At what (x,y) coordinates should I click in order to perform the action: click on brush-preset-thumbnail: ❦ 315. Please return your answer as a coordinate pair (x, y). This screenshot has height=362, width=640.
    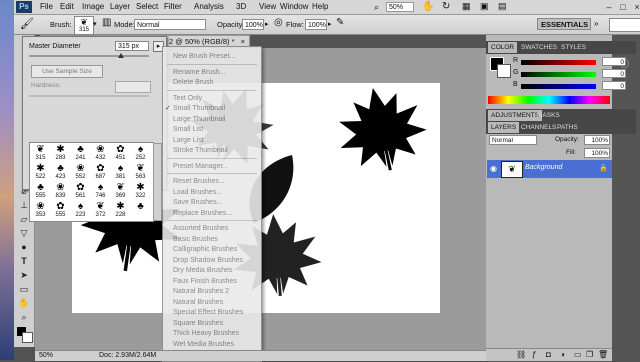
    Looking at the image, I should click on (40, 153).